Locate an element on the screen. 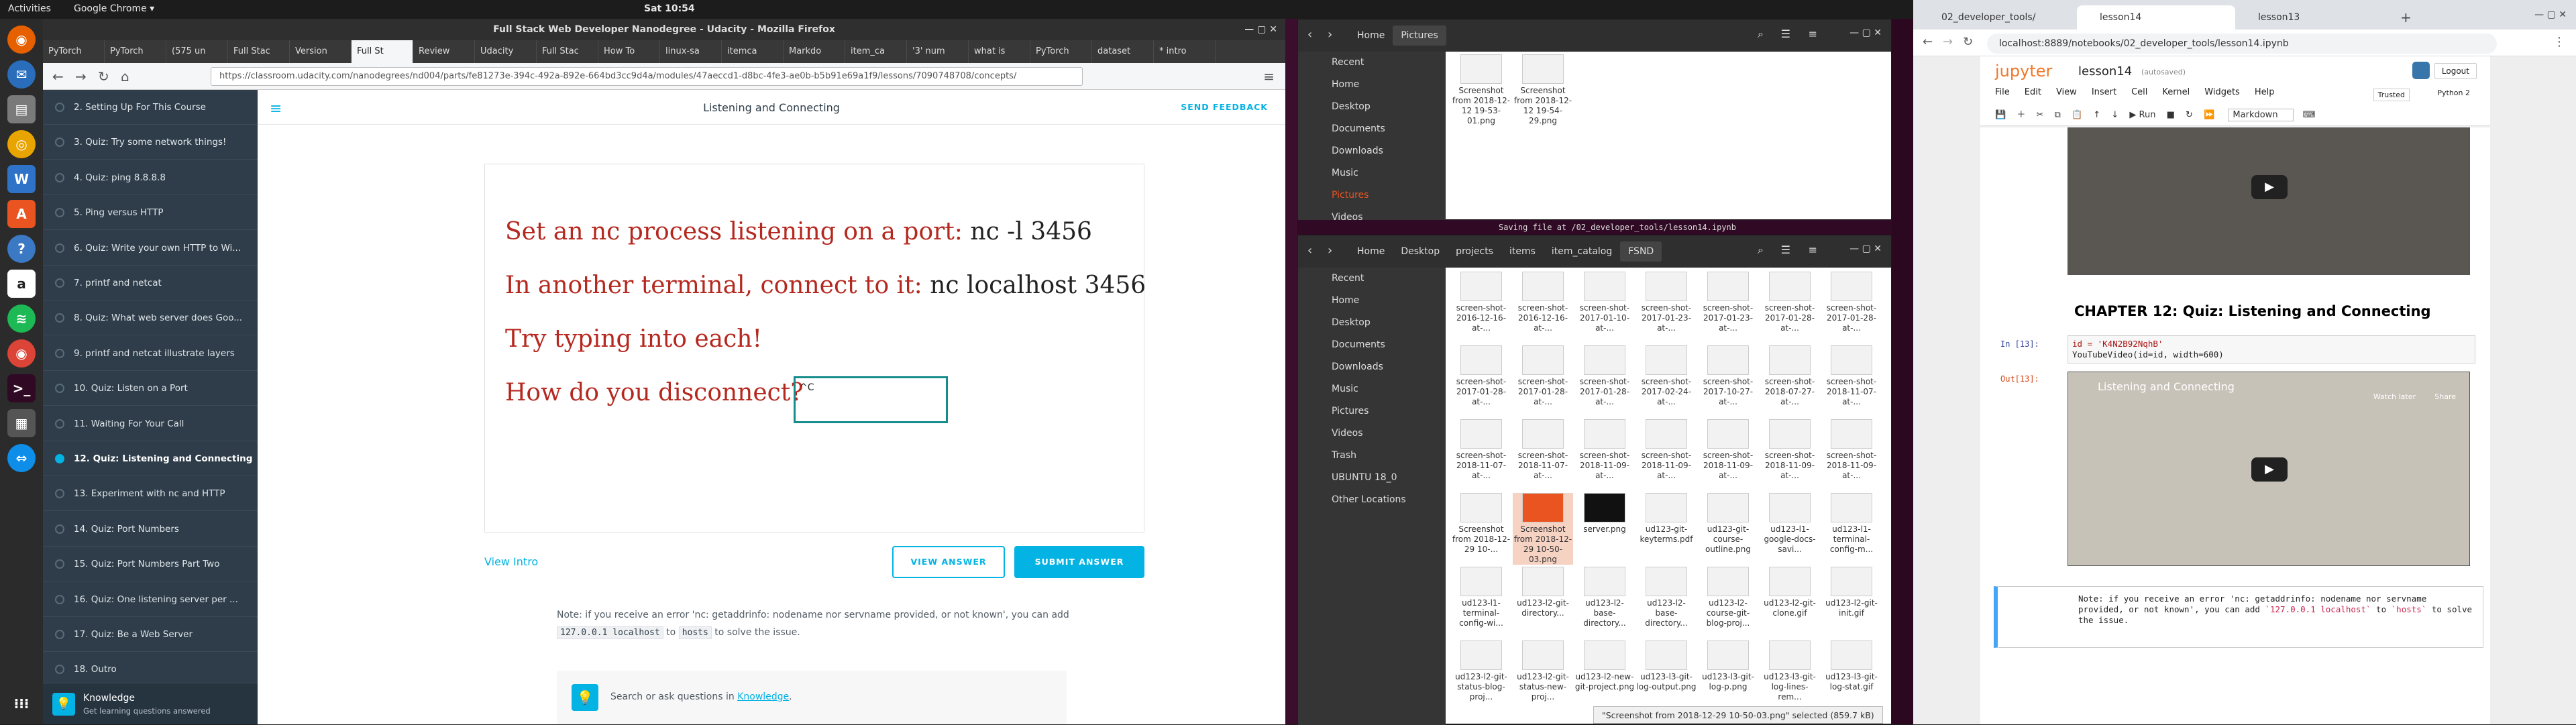 The image size is (2576, 725). restart-run-icon: ⏩ is located at coordinates (2209, 115).